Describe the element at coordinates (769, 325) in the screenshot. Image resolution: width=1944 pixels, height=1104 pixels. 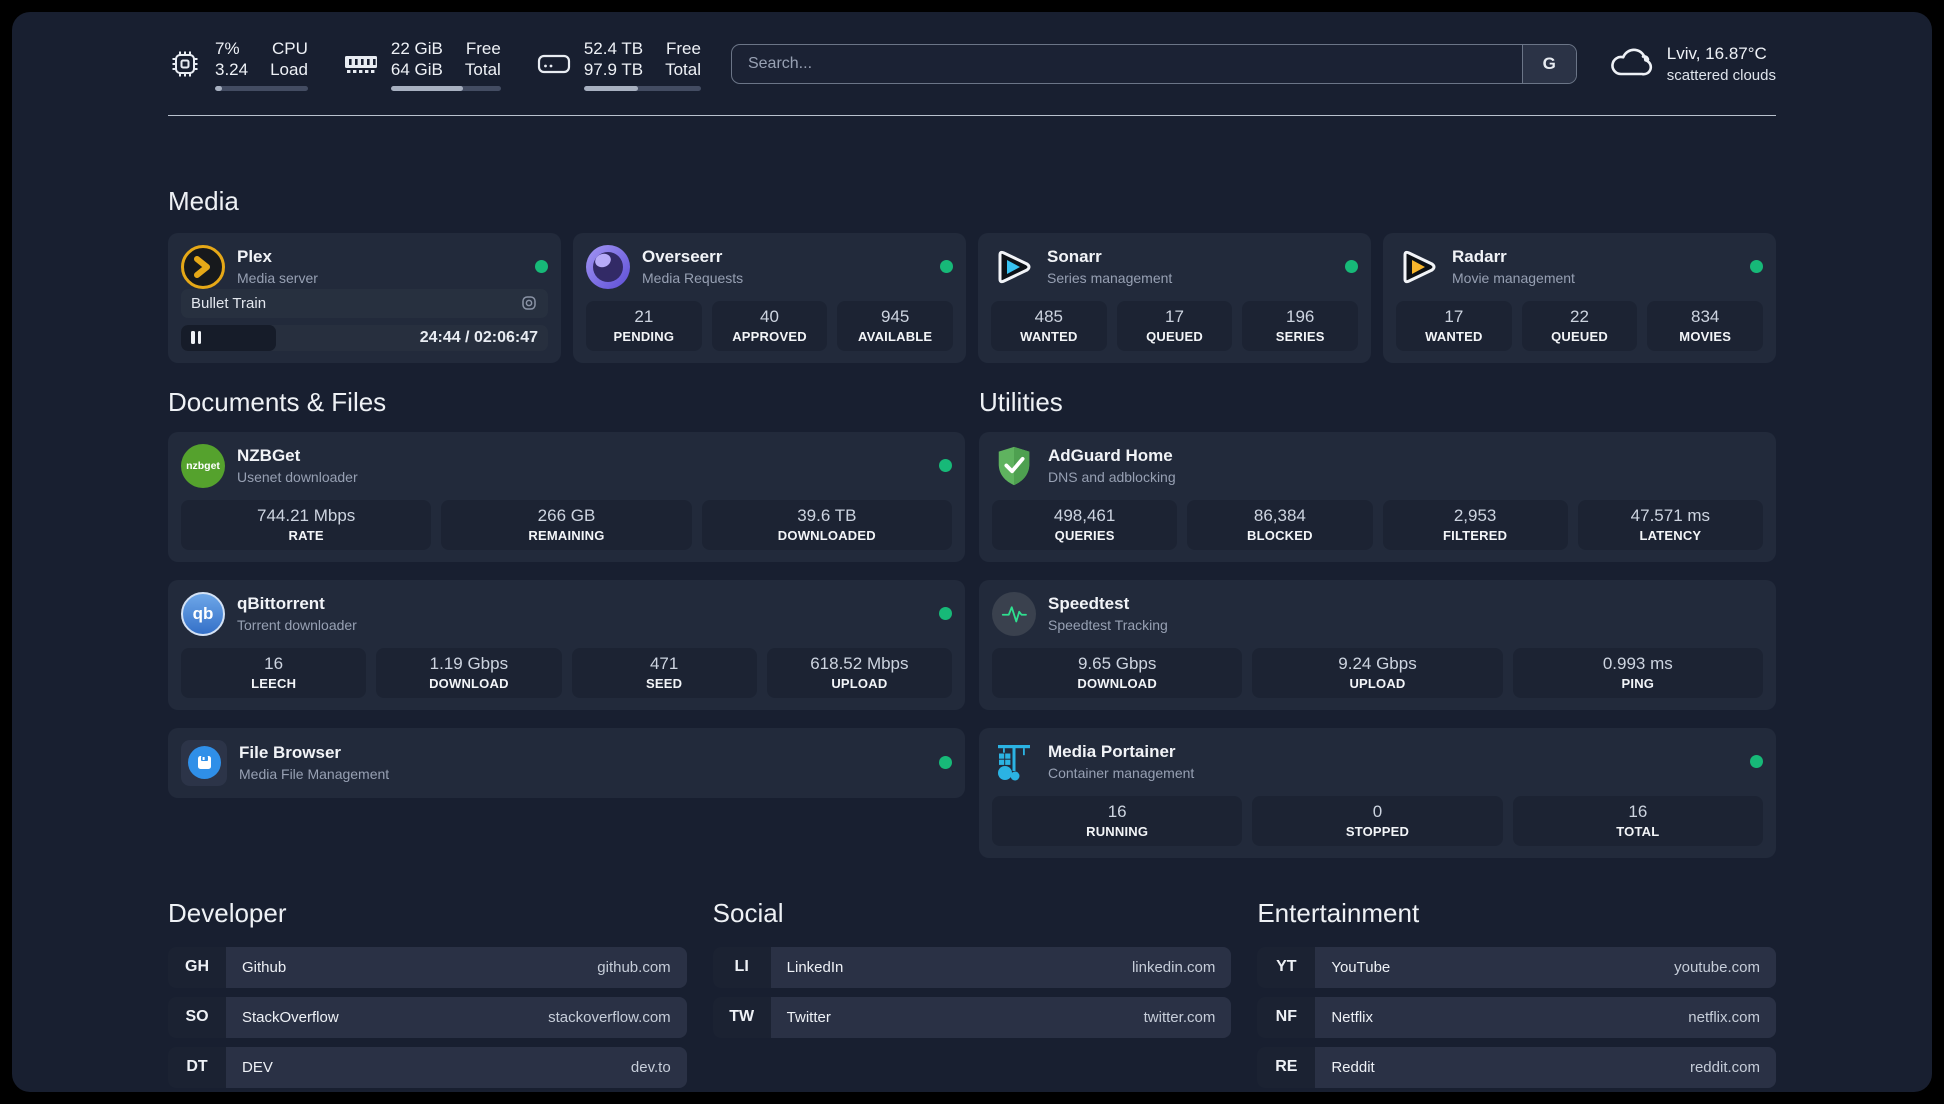
I see `stat-approved: 40 APPROVED` at that location.